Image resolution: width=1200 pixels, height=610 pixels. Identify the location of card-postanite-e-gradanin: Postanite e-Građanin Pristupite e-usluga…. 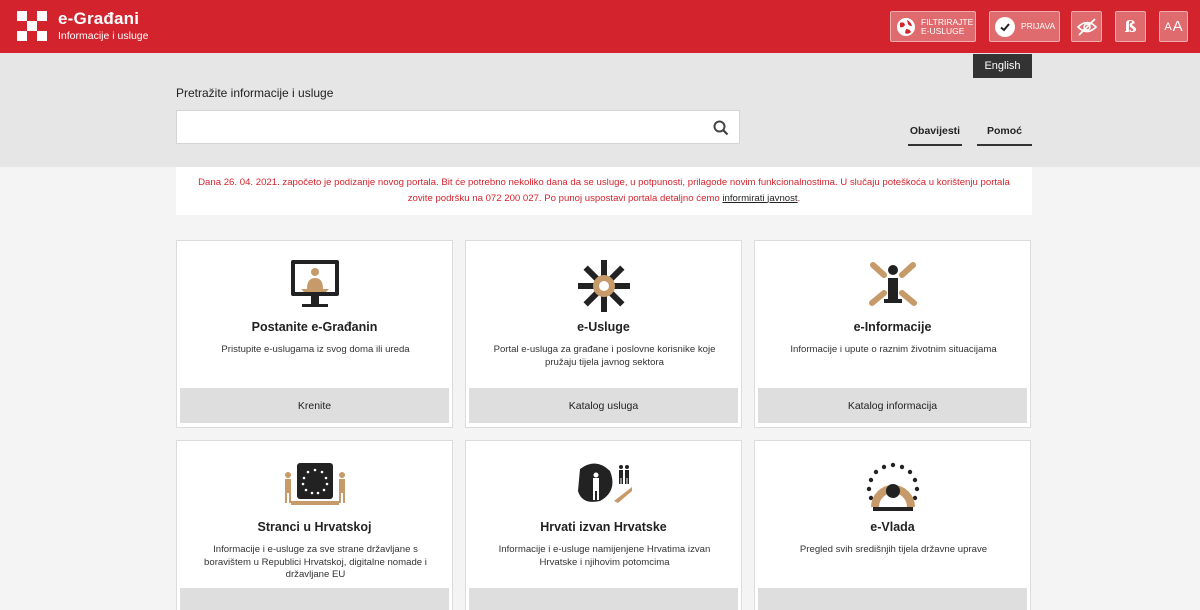
(314, 334).